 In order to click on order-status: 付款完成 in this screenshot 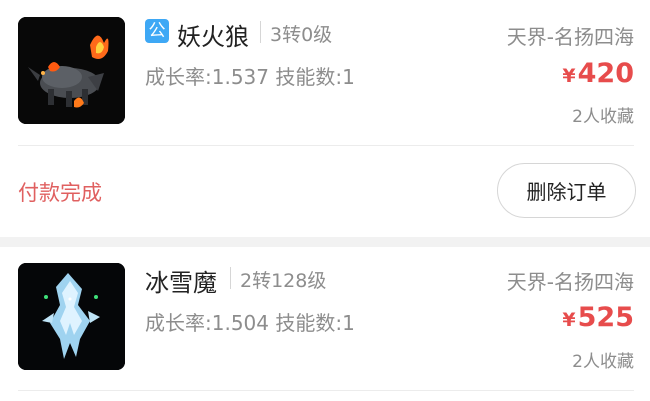, I will do `click(60, 193)`.